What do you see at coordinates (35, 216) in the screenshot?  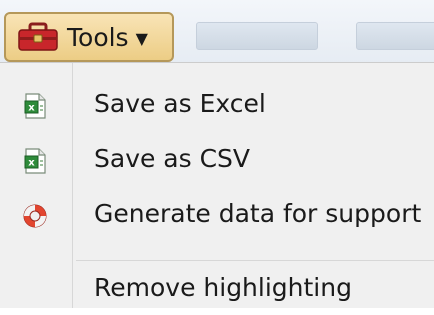 I see `lifebuoy-icon` at bounding box center [35, 216].